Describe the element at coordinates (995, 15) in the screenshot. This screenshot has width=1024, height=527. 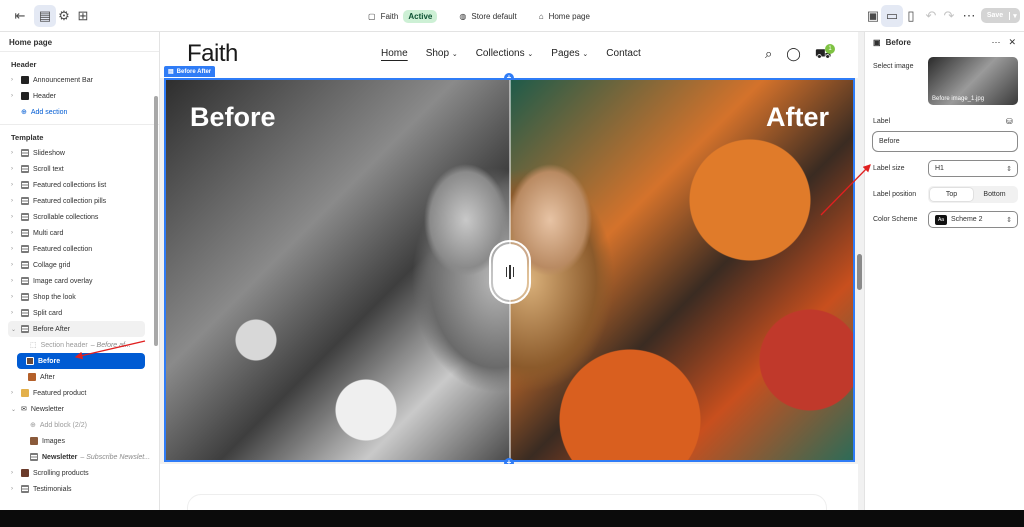
I see `save-label: Save` at that location.